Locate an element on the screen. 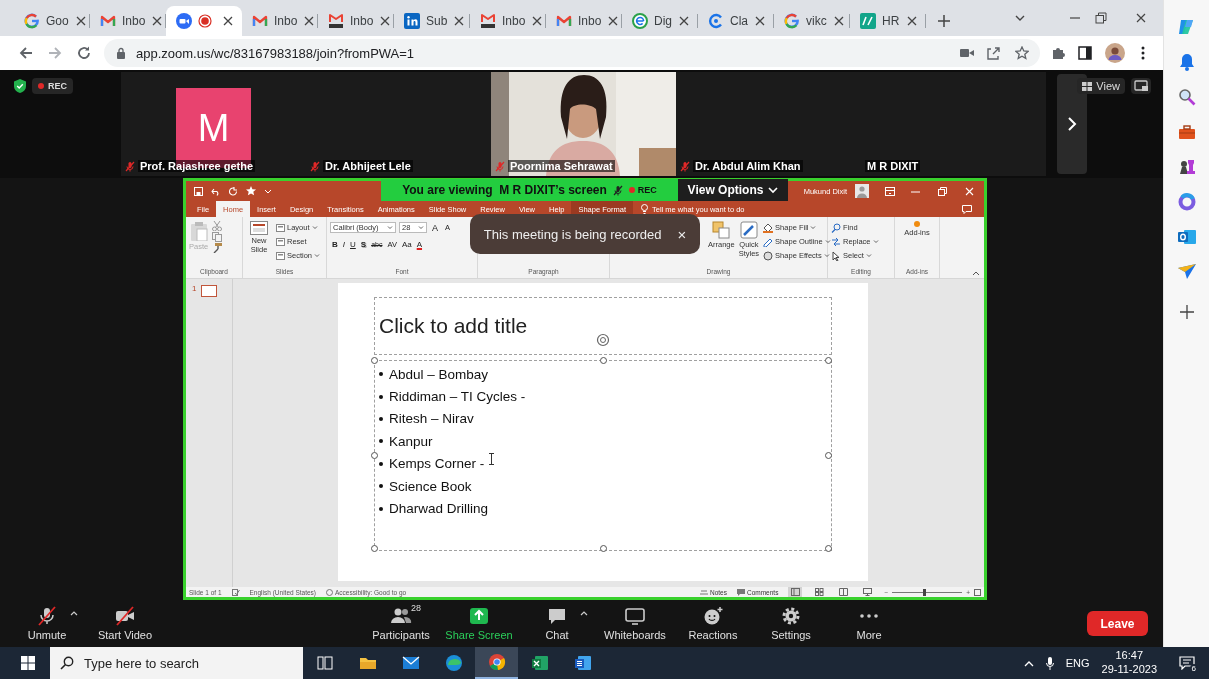 The image size is (1209, 679). windows-logo-icon is located at coordinates (28, 663).